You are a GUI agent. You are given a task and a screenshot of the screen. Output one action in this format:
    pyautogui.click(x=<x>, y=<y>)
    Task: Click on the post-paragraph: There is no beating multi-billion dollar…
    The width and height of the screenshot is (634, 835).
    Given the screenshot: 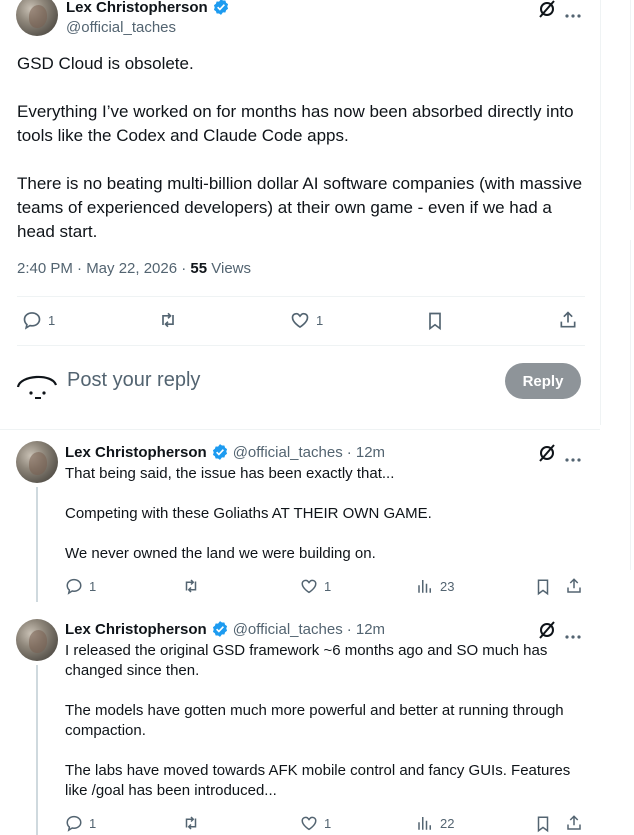 What is the action you would take?
    pyautogui.click(x=300, y=207)
    